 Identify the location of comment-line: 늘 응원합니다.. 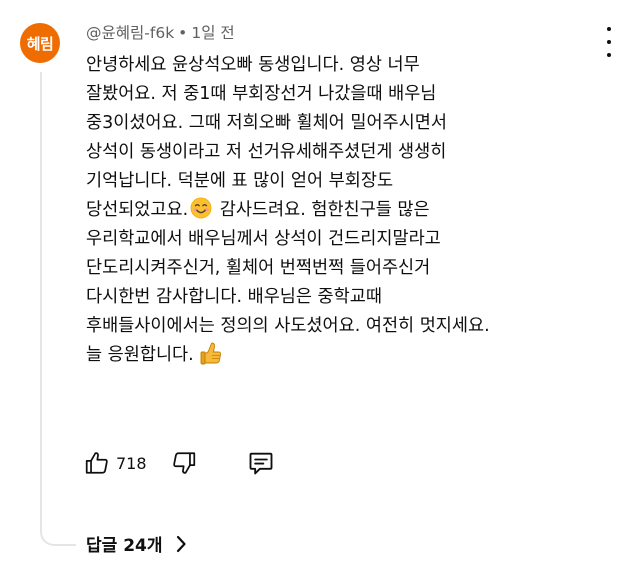
(356, 355).